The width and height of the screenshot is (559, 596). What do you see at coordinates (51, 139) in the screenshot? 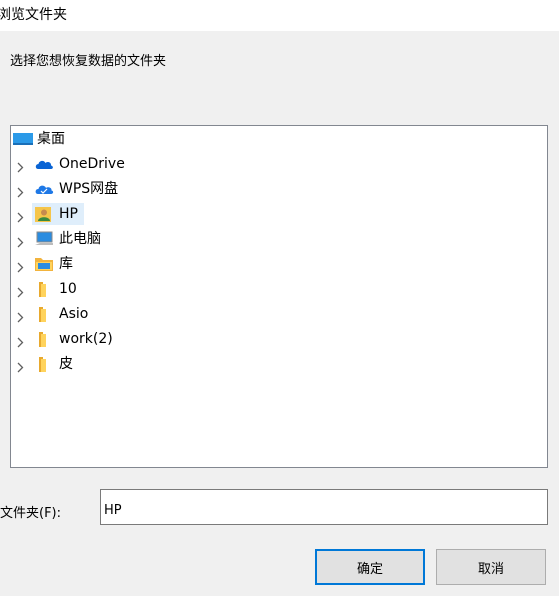
I see `tree-item-label: 桌面` at bounding box center [51, 139].